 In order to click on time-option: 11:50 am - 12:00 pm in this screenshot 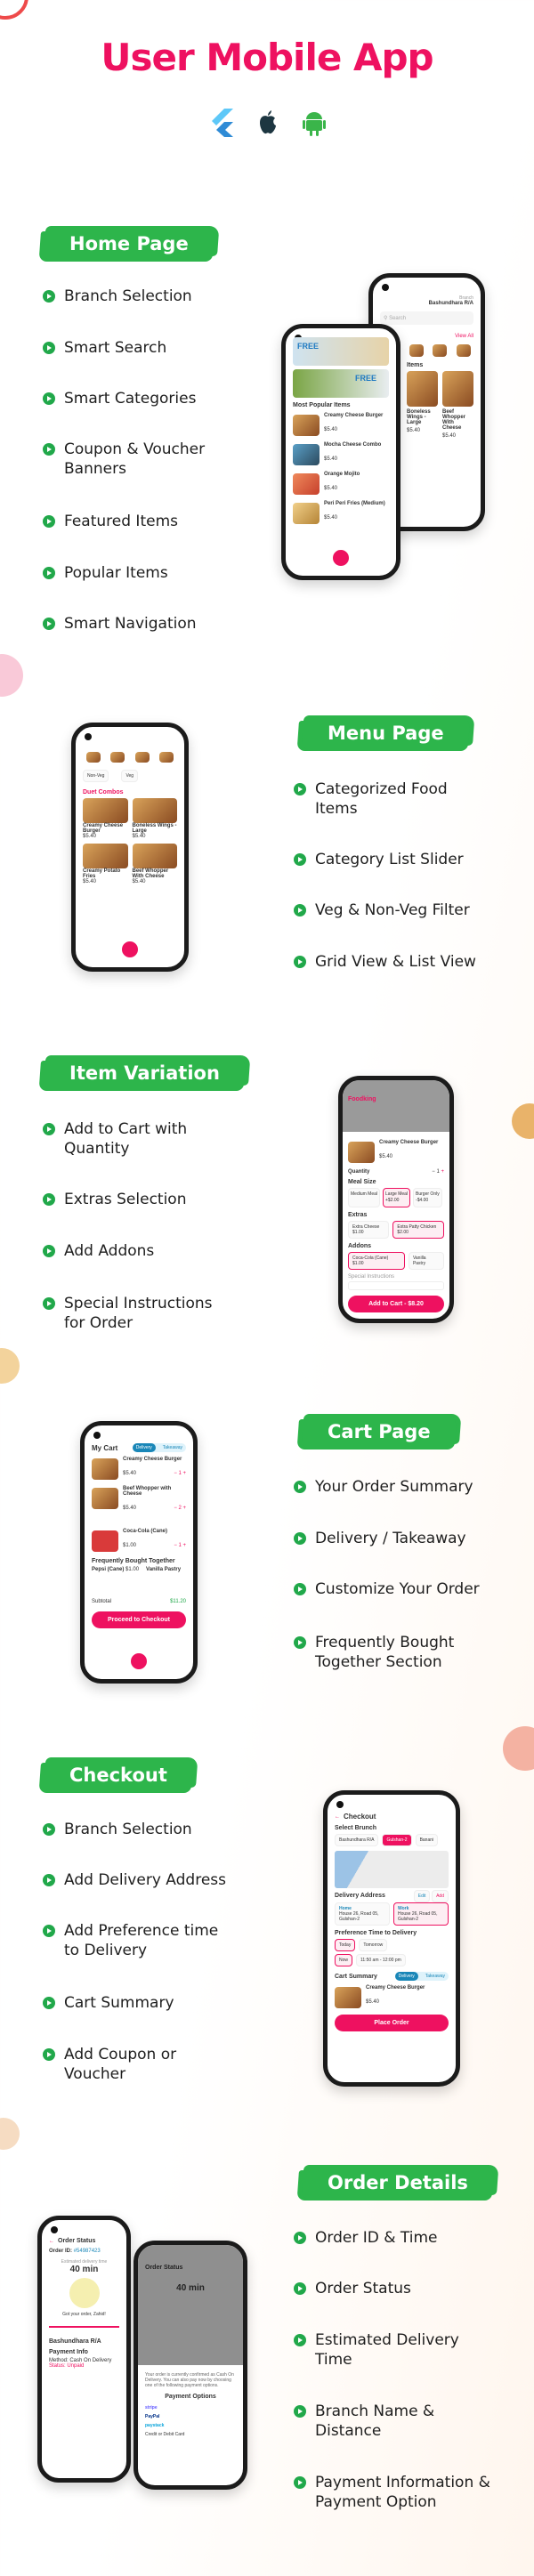, I will do `click(381, 1960)`.